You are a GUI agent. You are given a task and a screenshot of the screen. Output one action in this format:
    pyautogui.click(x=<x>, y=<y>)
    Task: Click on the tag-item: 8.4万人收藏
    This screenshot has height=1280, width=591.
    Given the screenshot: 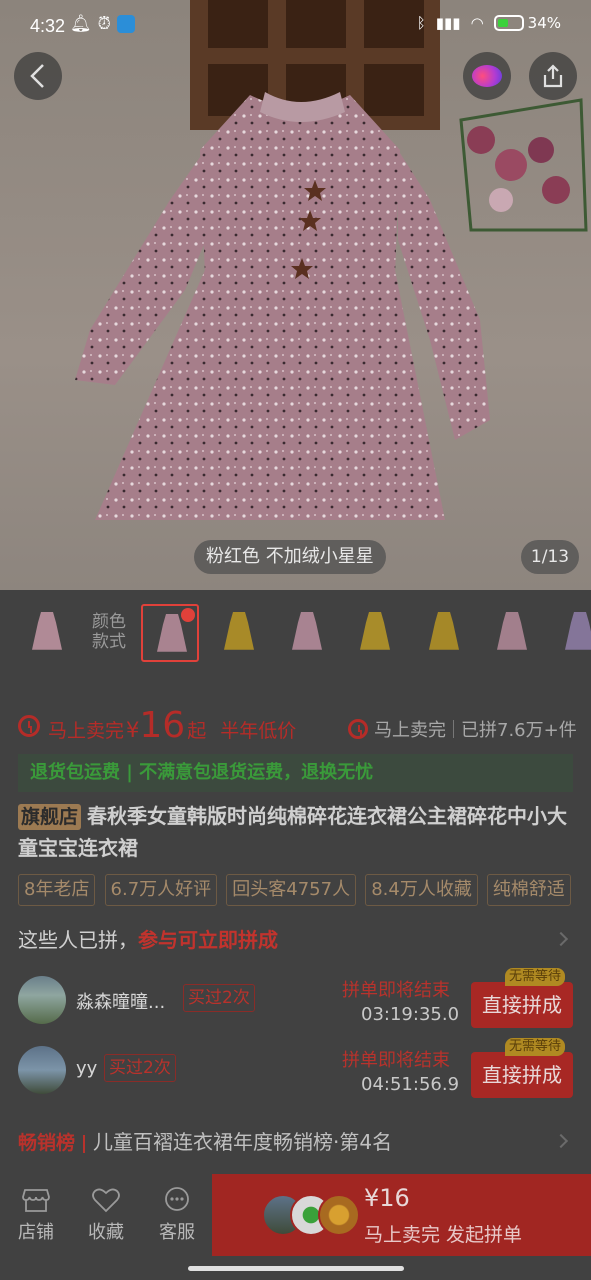 What is the action you would take?
    pyautogui.click(x=421, y=890)
    